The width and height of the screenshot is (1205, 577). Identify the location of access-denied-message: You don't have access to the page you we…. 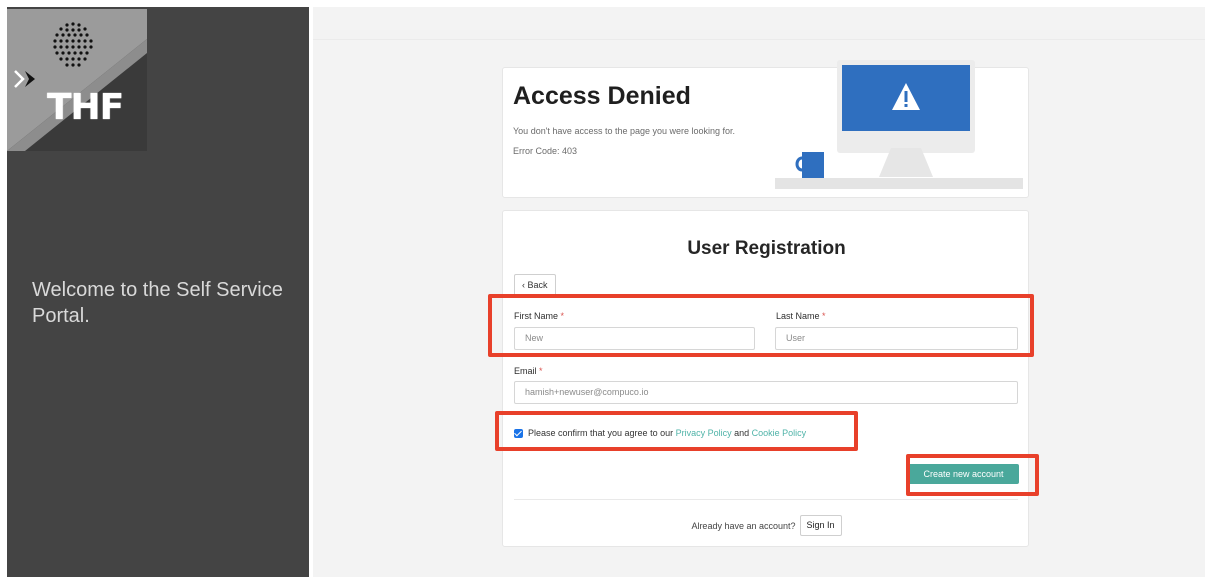
(624, 131).